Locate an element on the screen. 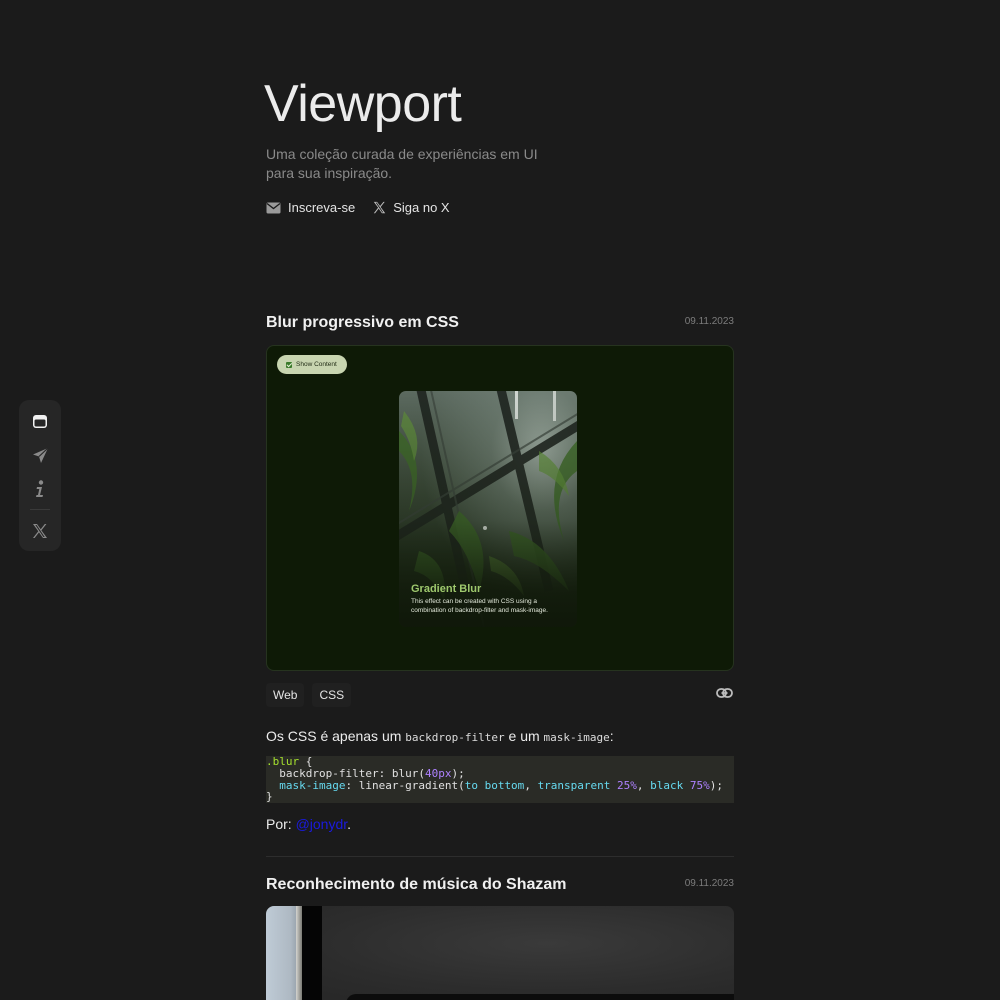 This screenshot has width=1000, height=1000. desc-text: Os CSS é apenas um is located at coordinates (336, 736).